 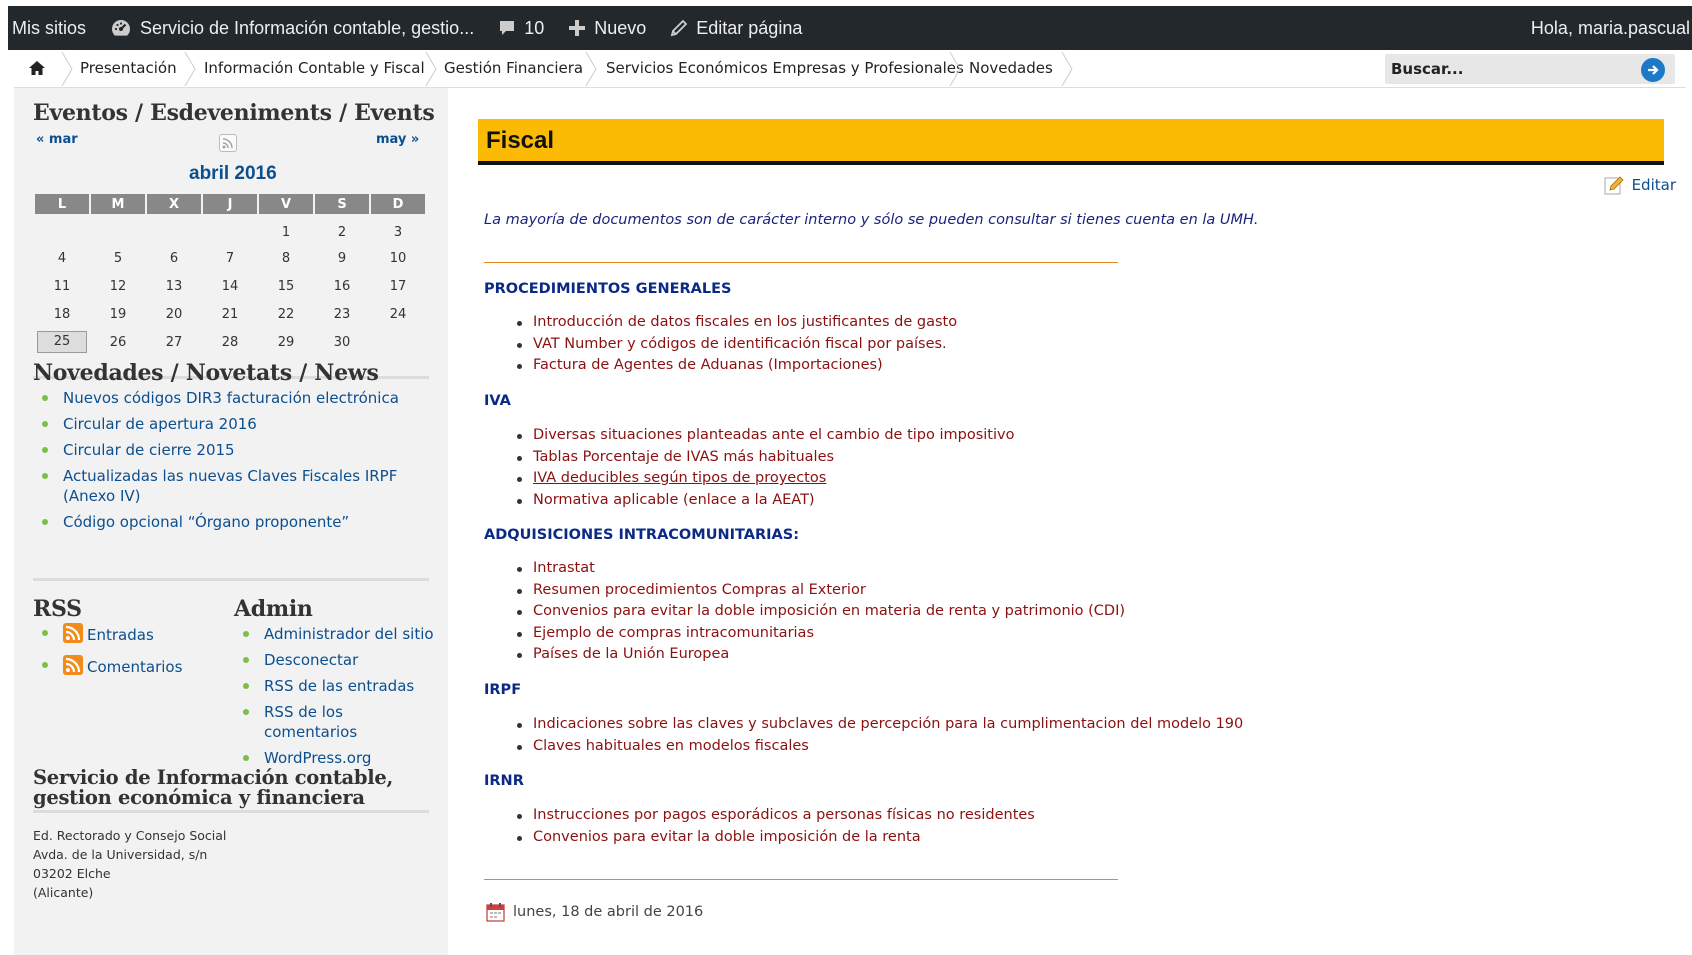 What do you see at coordinates (73, 665) in the screenshot?
I see `rss-feed-icon` at bounding box center [73, 665].